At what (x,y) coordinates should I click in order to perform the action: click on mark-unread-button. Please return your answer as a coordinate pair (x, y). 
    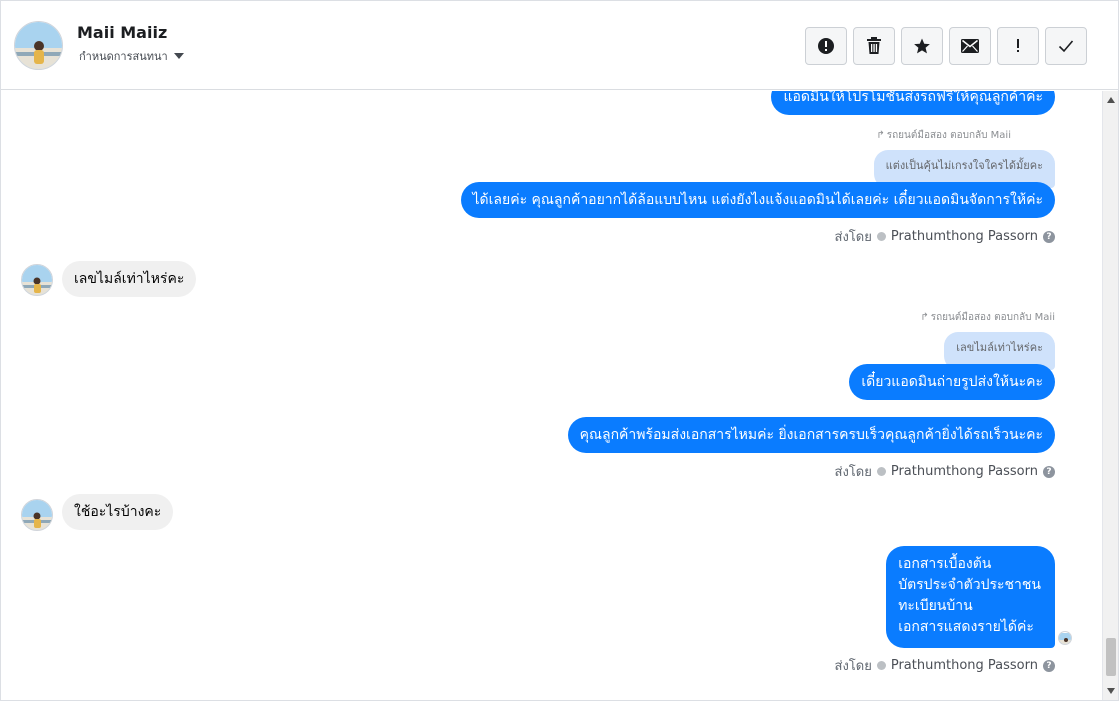
    Looking at the image, I should click on (970, 46).